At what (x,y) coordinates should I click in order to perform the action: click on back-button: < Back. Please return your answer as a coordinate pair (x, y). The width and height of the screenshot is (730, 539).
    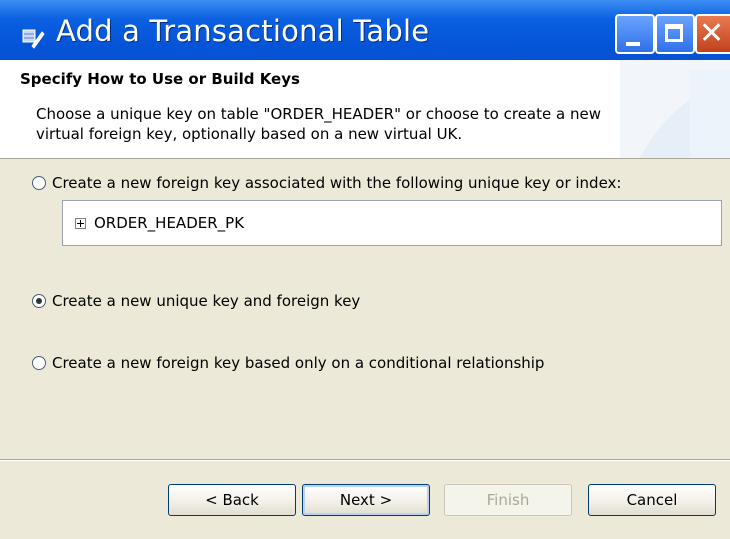
    Looking at the image, I should click on (232, 500).